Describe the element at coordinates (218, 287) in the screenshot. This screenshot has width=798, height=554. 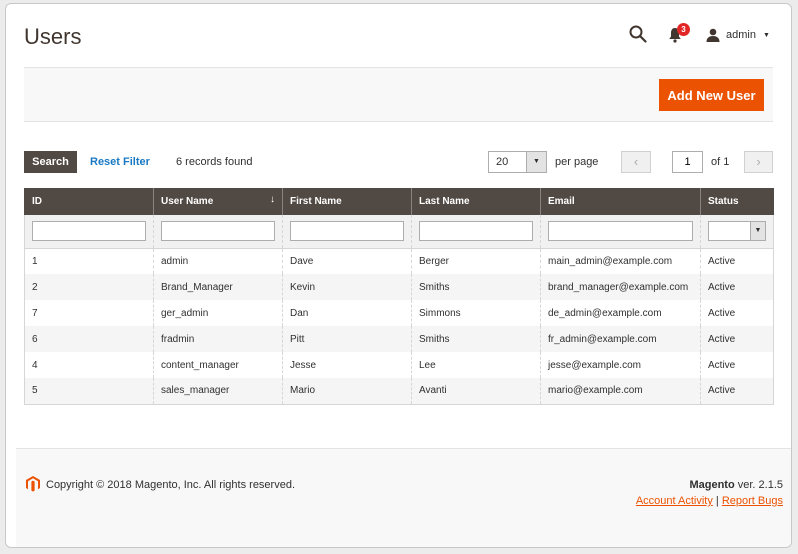
I see `table-cell: Brand_Manager` at that location.